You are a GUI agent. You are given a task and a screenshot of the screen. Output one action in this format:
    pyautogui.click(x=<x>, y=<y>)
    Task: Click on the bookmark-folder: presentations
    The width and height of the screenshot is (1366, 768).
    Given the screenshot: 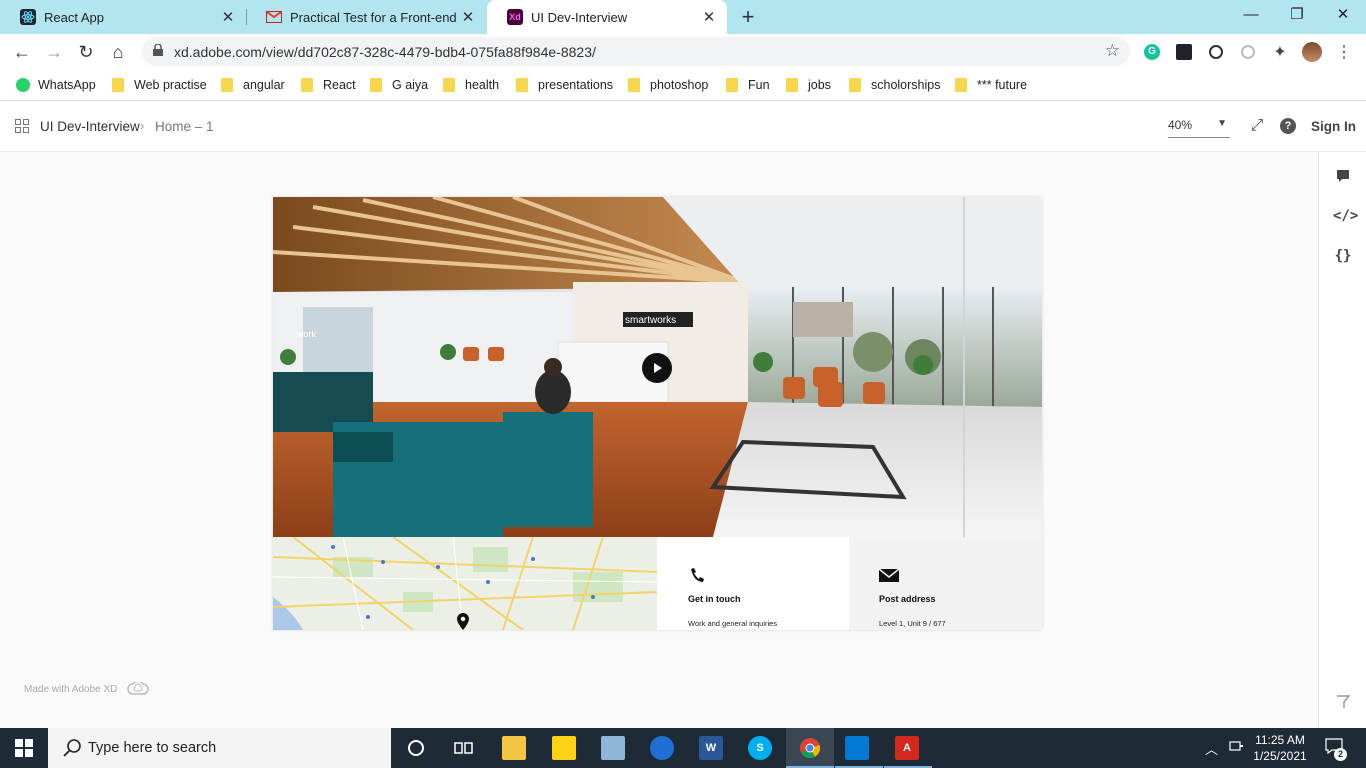 What is the action you would take?
    pyautogui.click(x=564, y=85)
    